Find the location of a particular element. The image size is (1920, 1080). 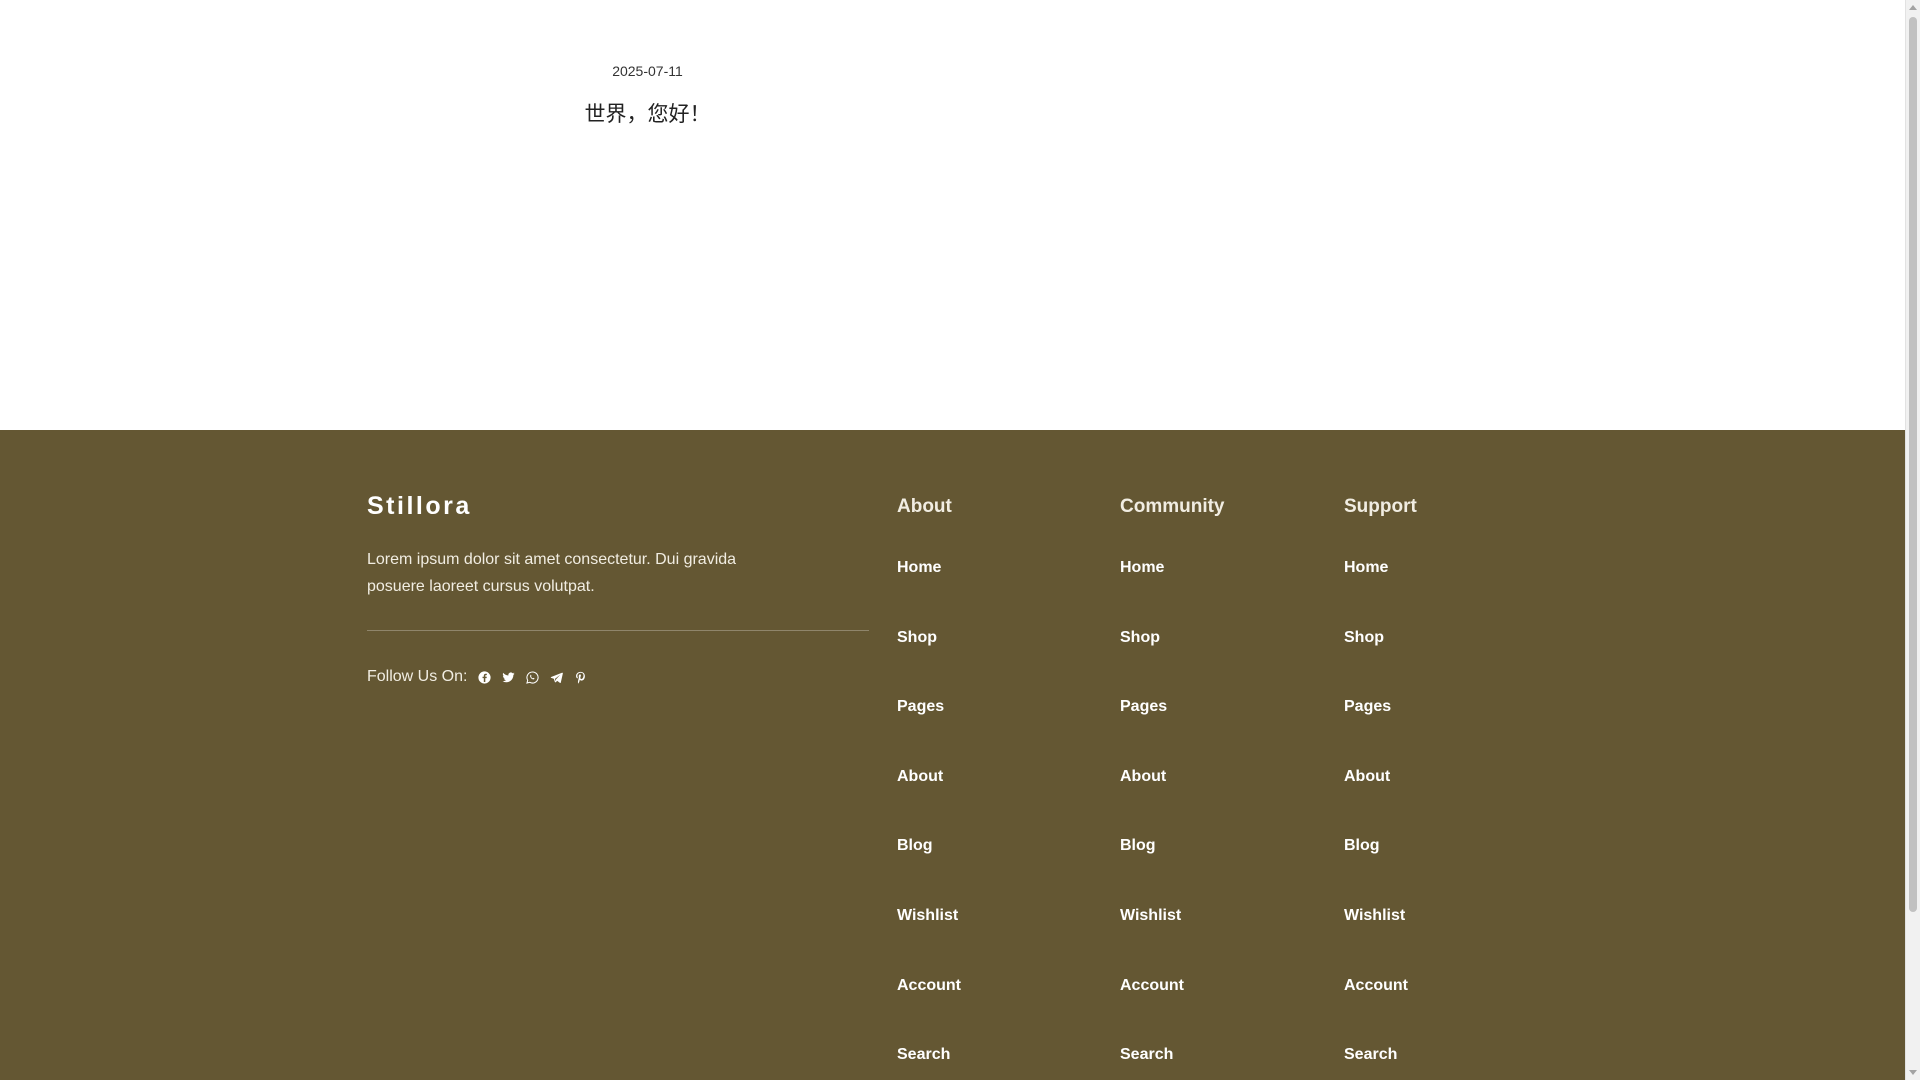

footer-divider is located at coordinates (618, 630).